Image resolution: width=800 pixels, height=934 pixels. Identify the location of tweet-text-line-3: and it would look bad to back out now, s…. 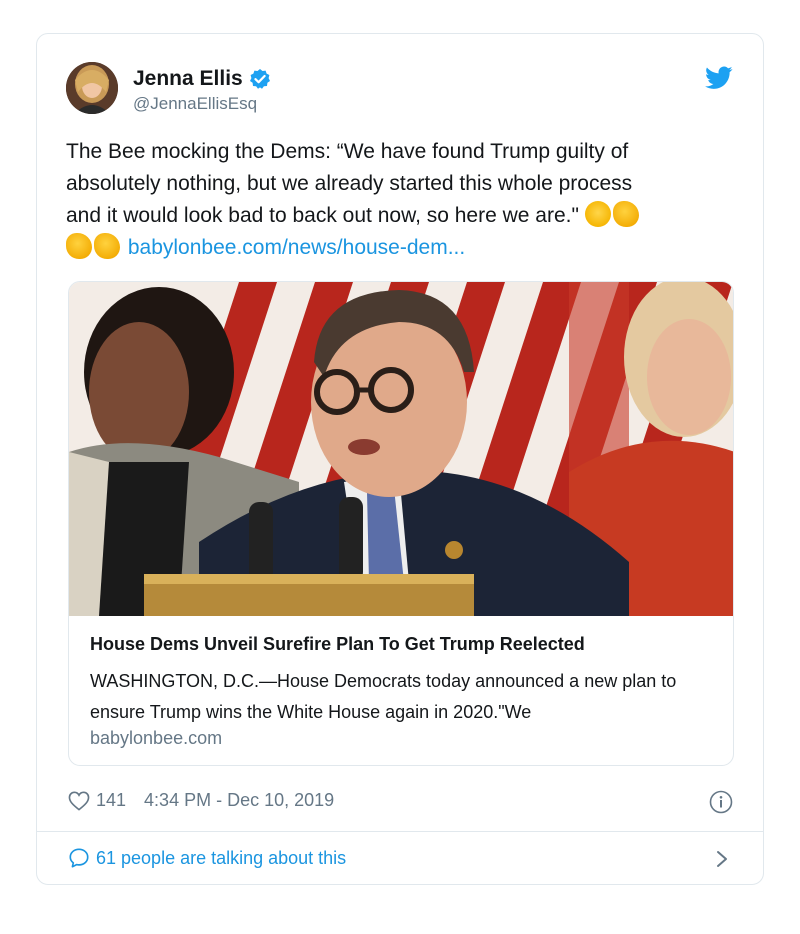
(322, 215).